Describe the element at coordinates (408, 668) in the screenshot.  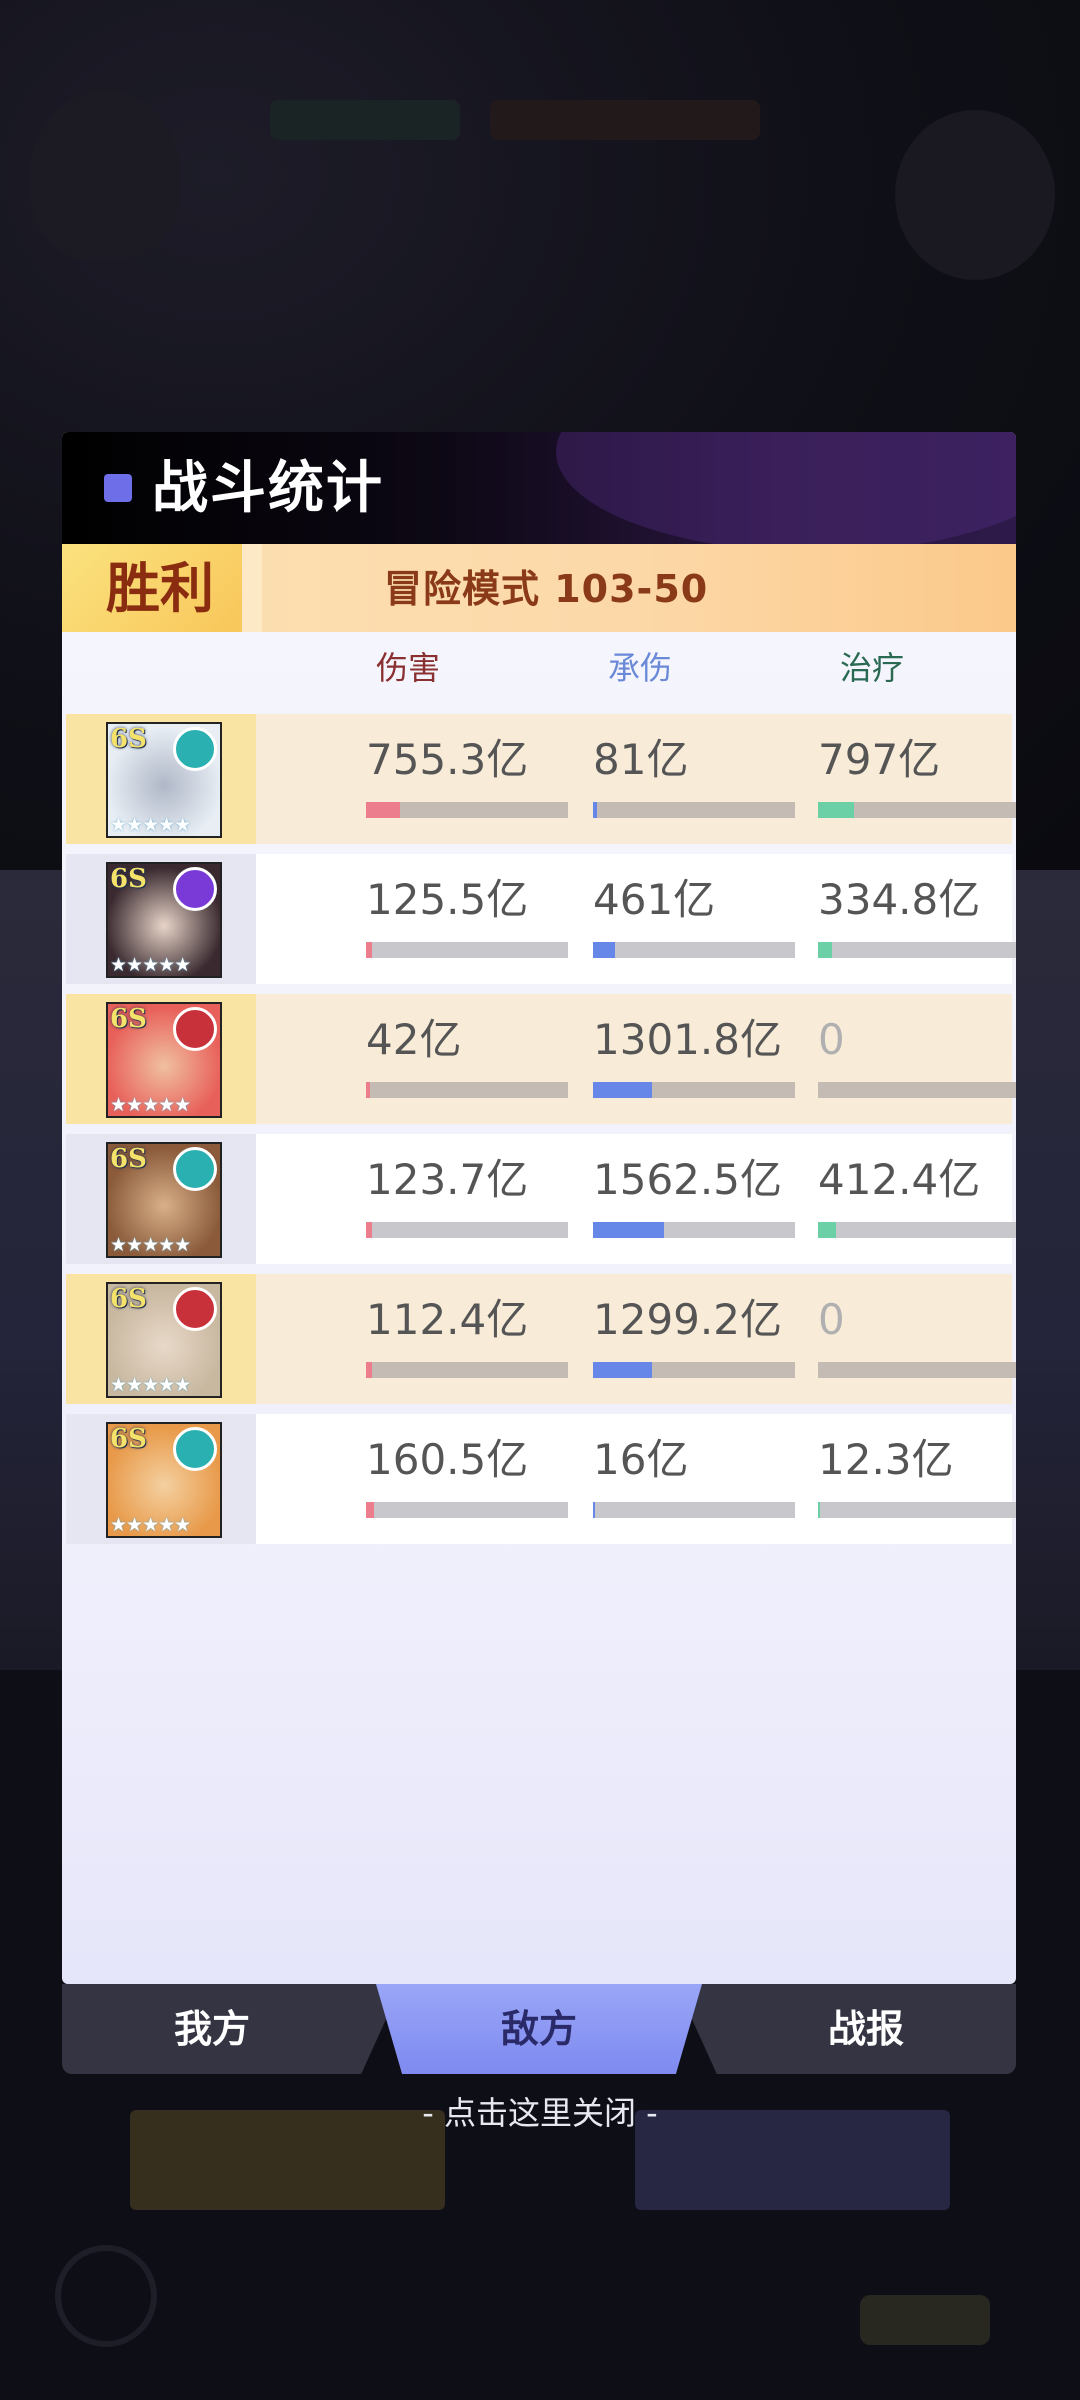
I see `column-header-damage: 伤害` at that location.